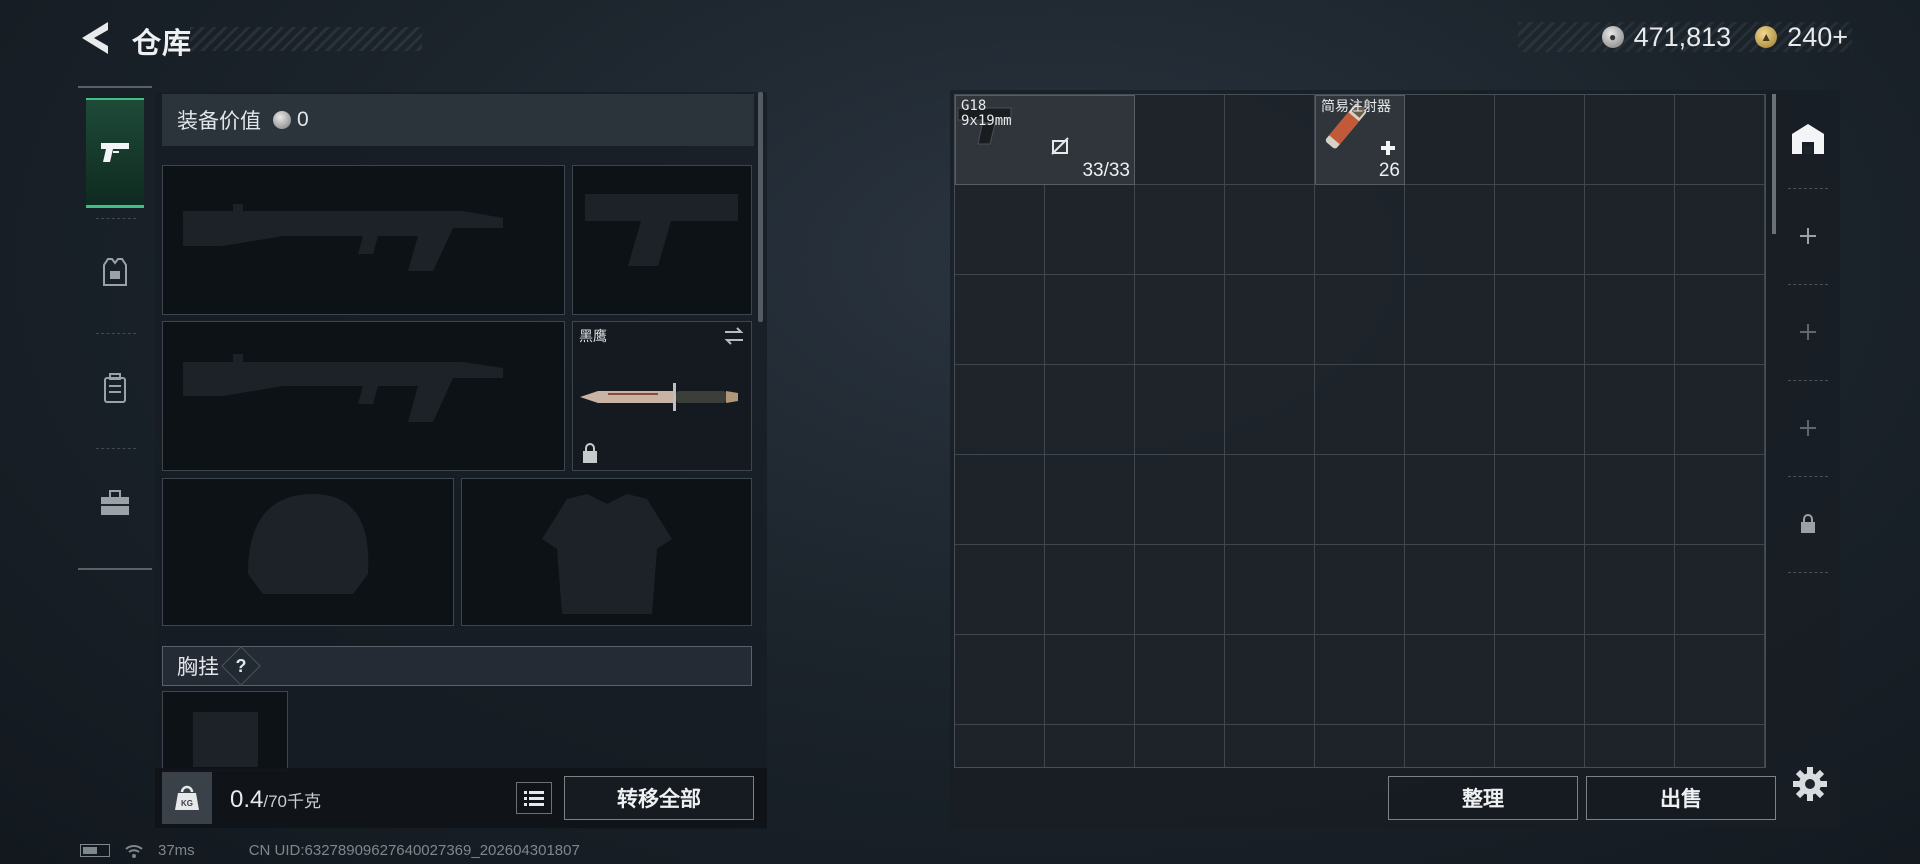  Describe the element at coordinates (1360, 140) in the screenshot. I see `storage-item-injector: 简易注射器 26` at that location.